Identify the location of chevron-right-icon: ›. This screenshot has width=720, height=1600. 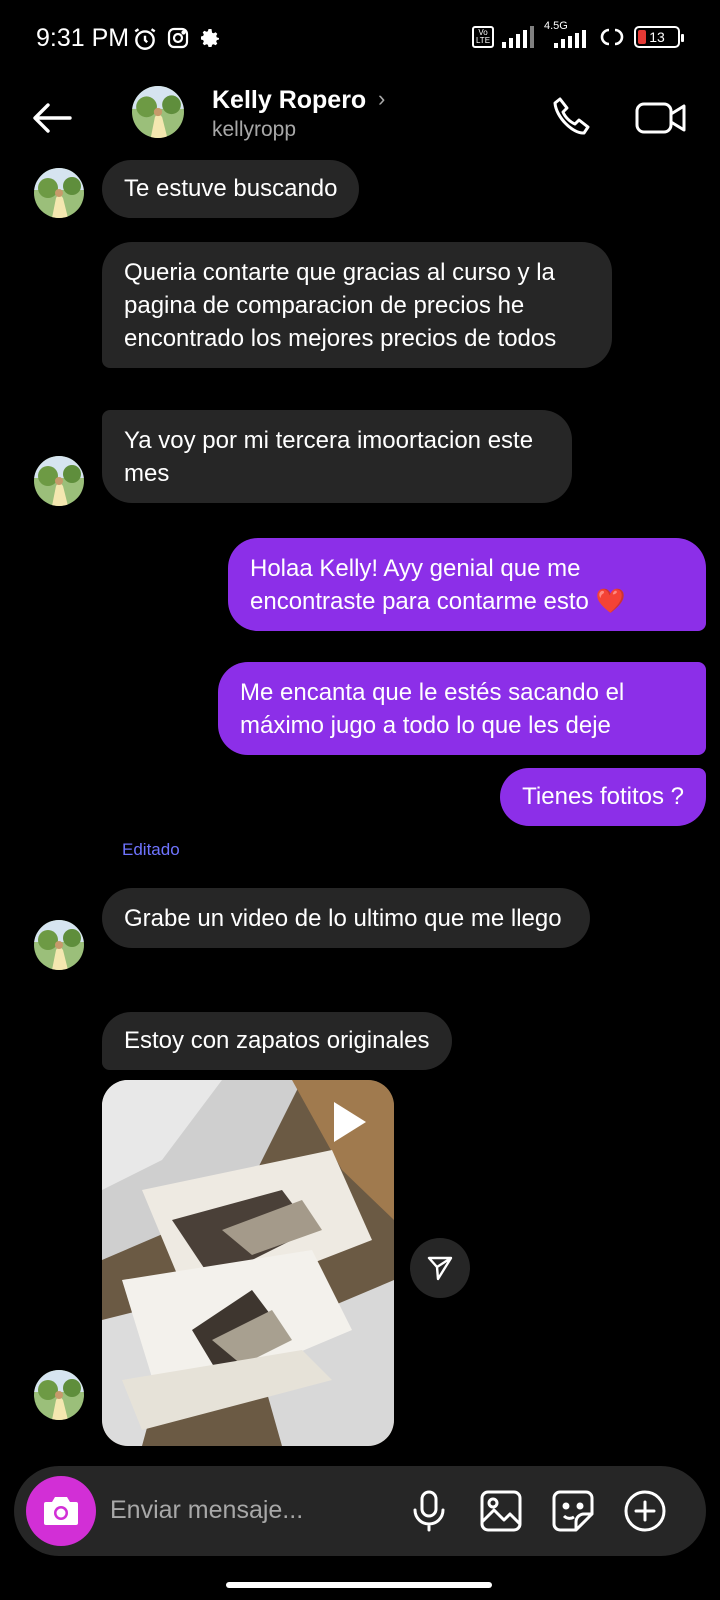
(381, 99).